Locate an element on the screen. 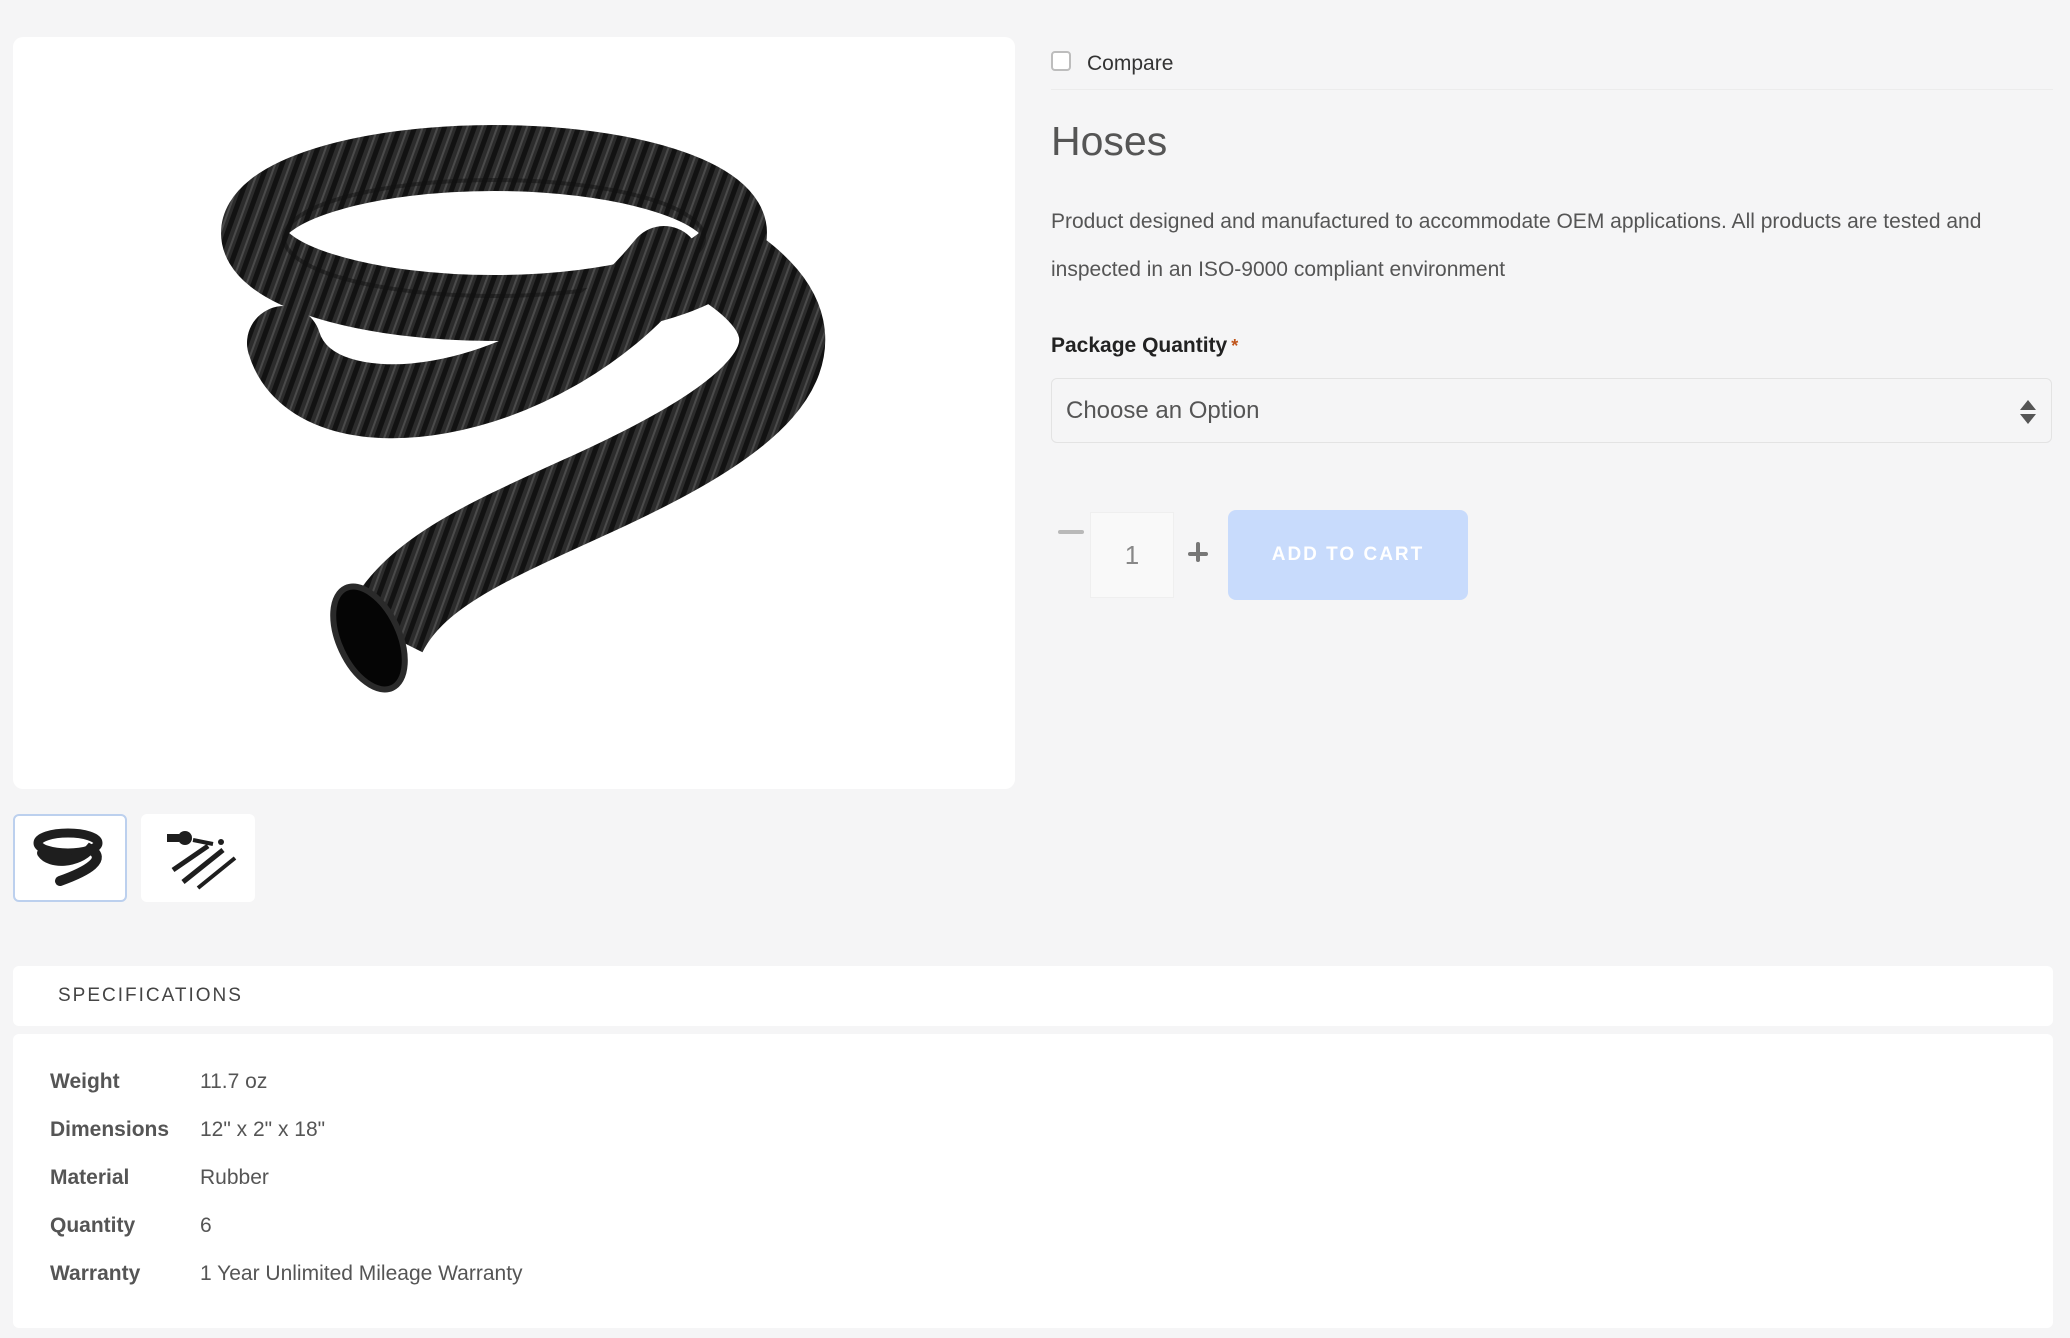 The image size is (2070, 1338). spec-value: 6 is located at coordinates (206, 1225).